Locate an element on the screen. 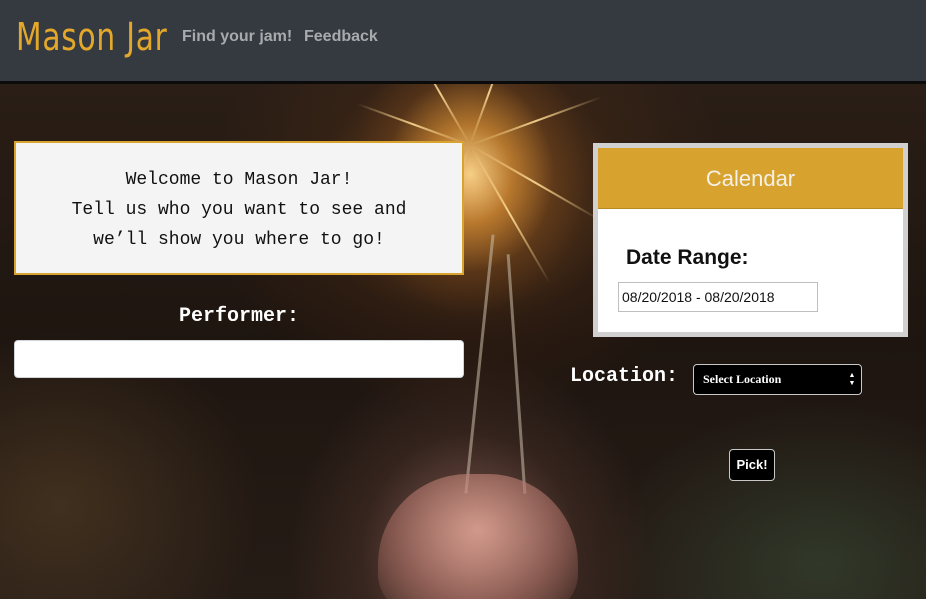 Image resolution: width=926 pixels, height=599 pixels. location-select-value: Select Location is located at coordinates (742, 379).